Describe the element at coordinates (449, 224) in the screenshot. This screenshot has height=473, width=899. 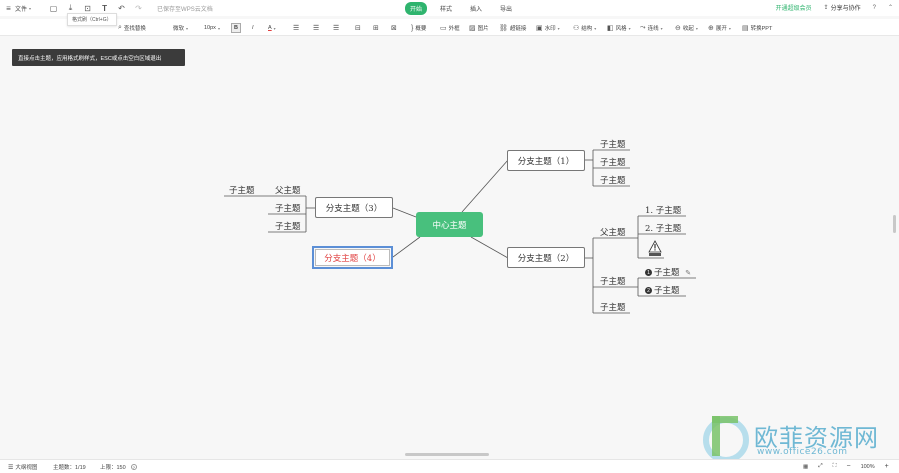
I see `center-topic: 中心主题` at that location.